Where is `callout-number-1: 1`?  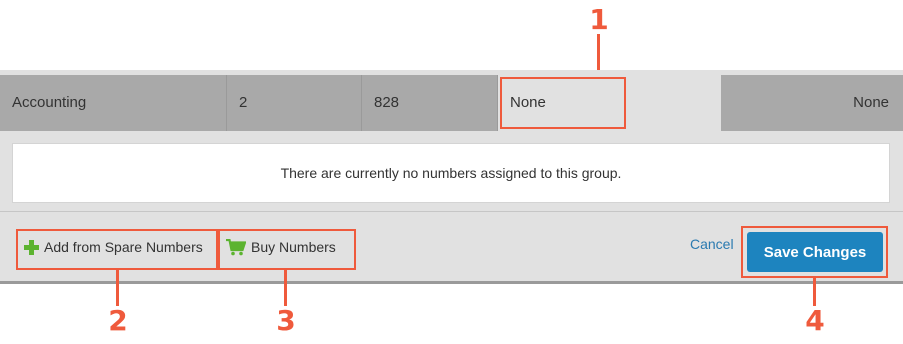 callout-number-1: 1 is located at coordinates (599, 19).